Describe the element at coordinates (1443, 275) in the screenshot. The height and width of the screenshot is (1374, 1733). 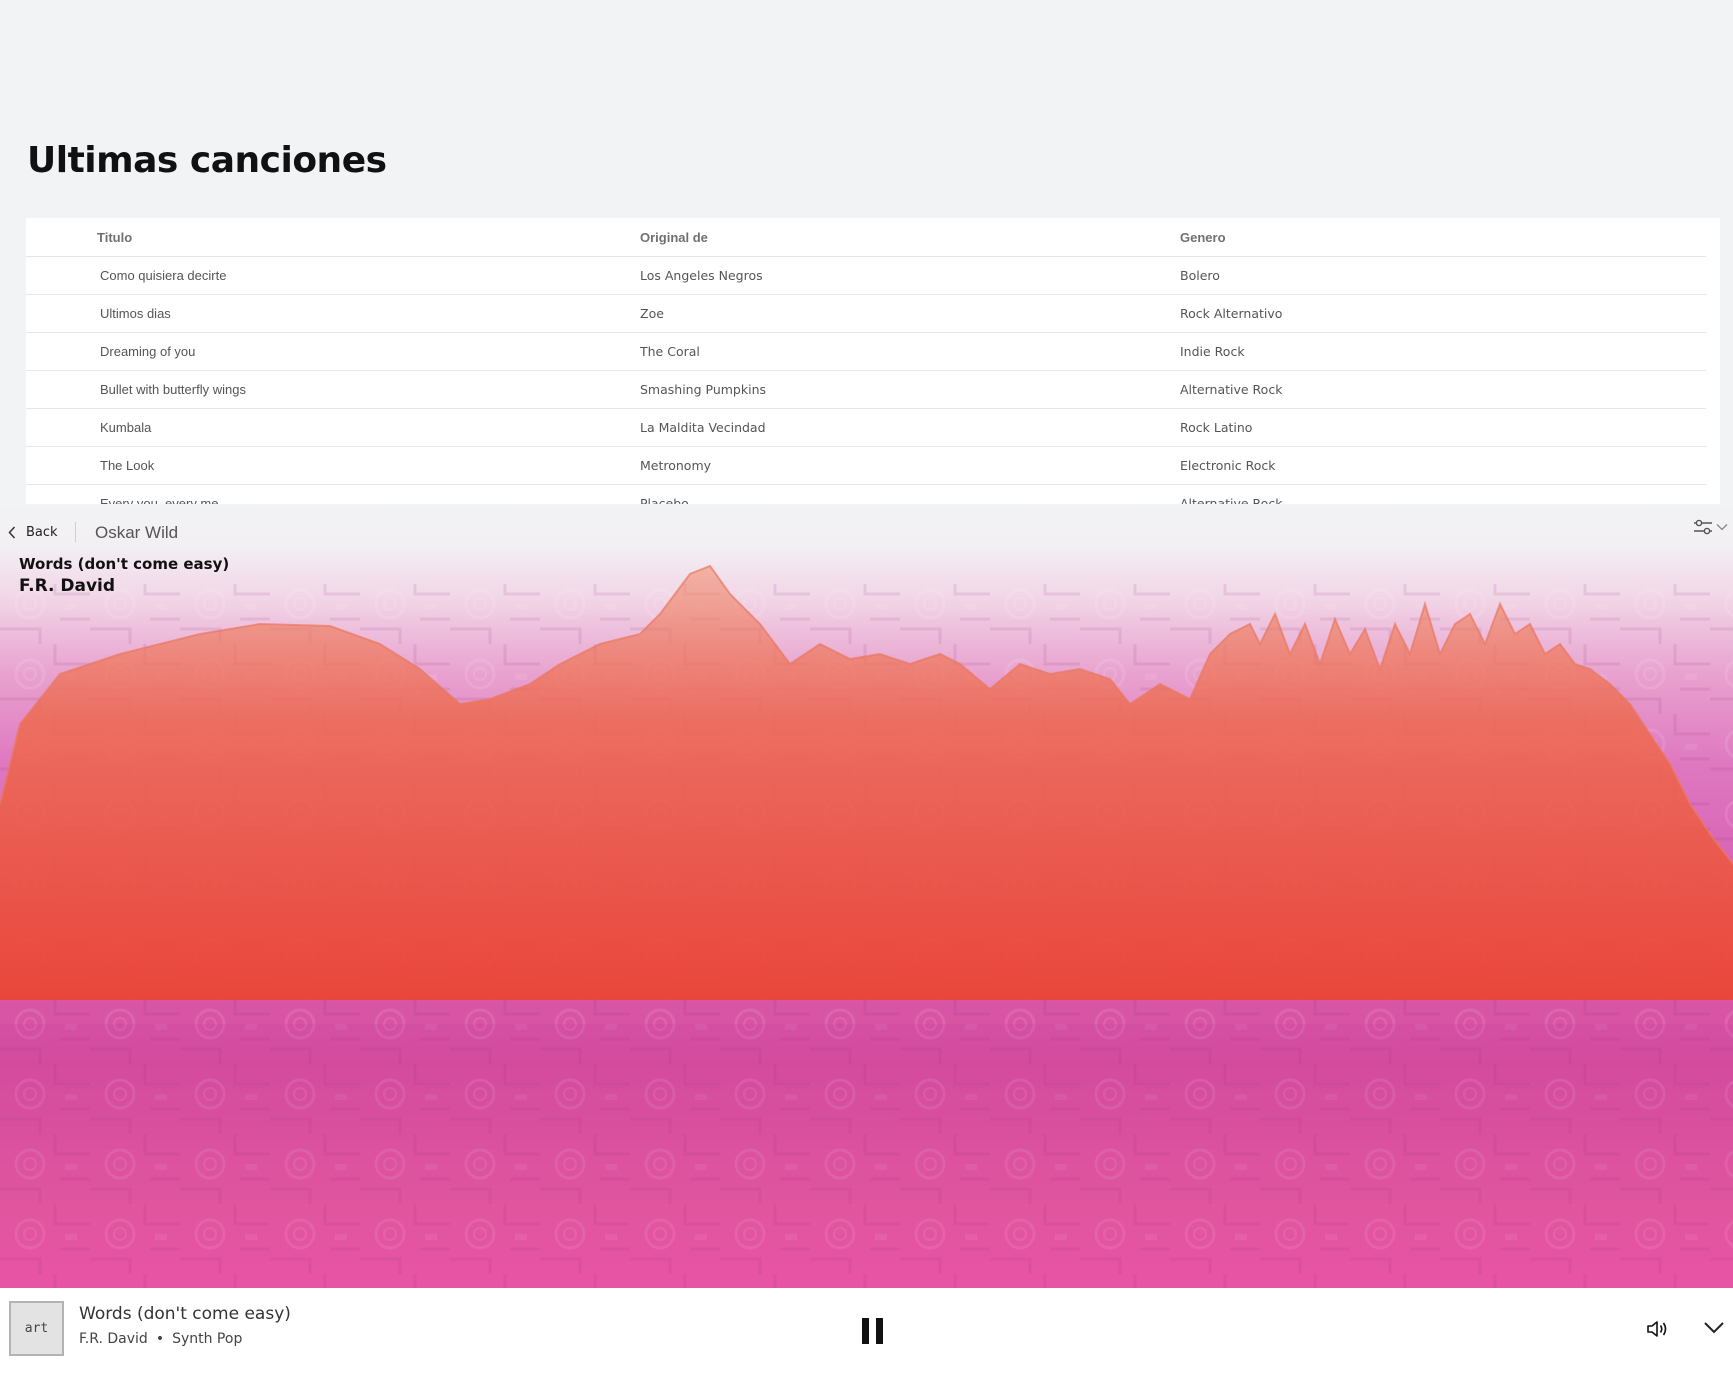
I see `song-genre-cell: Bolero` at that location.